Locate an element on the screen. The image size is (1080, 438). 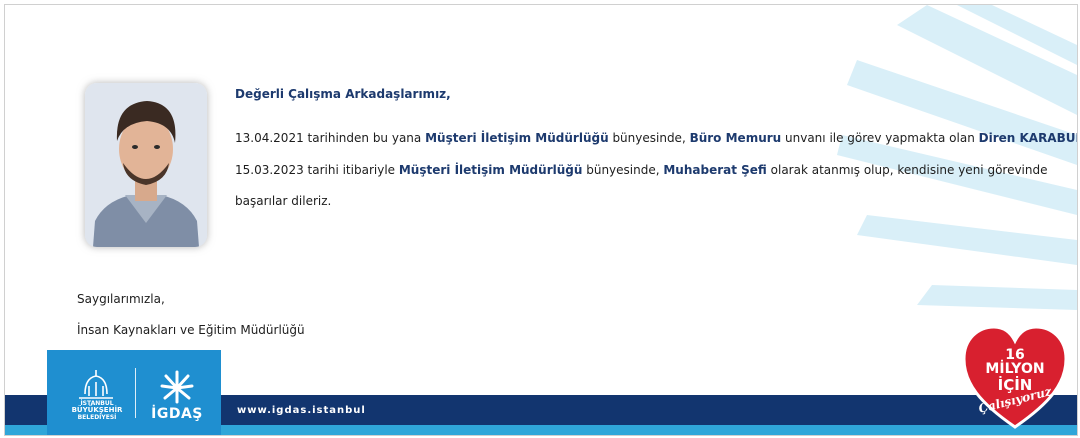
closing: Saygılarımızla, is located at coordinates (121, 299).